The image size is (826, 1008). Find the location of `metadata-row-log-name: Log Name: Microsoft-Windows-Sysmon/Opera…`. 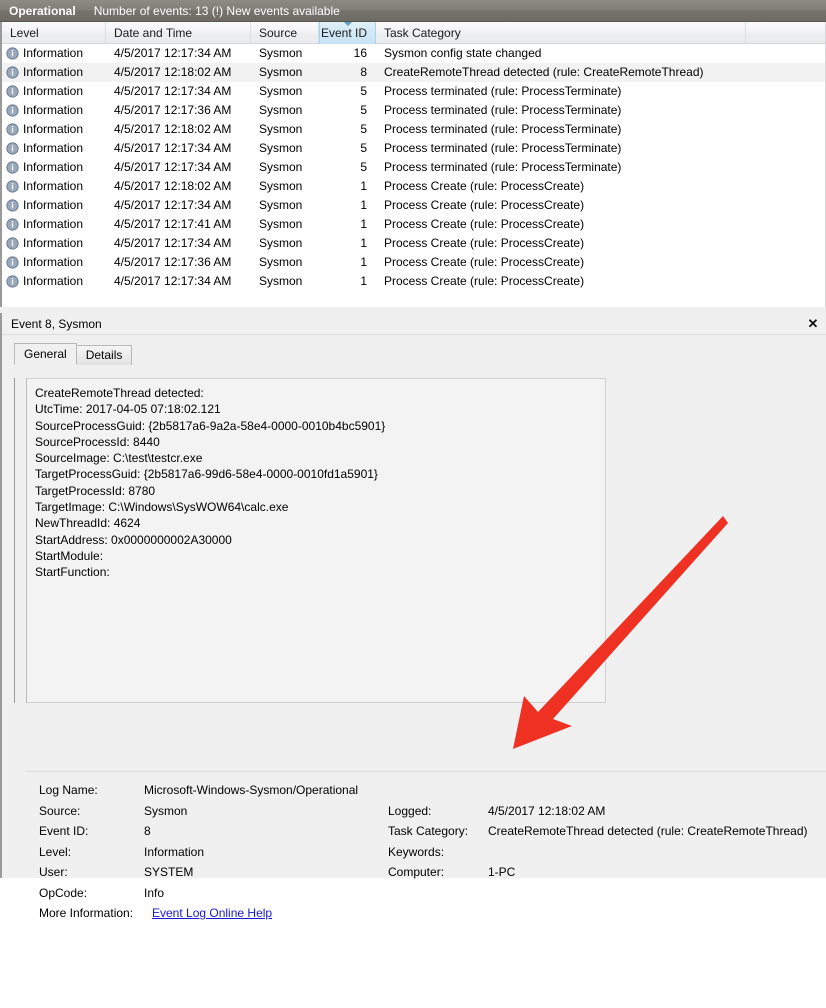

metadata-row-log-name: Log Name: Microsoft-Windows-Sysmon/Opera… is located at coordinates (426, 790).